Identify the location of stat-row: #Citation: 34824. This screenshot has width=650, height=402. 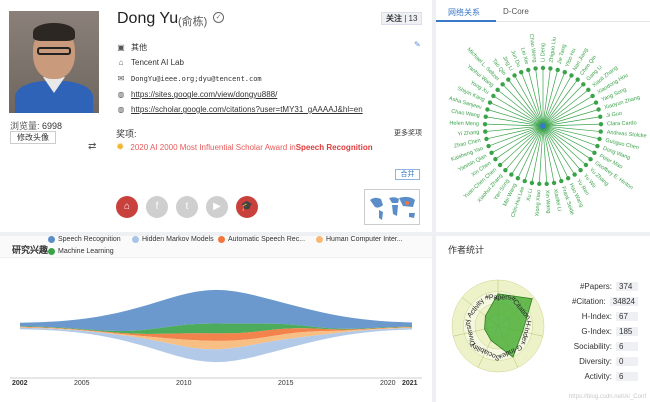
(596, 301).